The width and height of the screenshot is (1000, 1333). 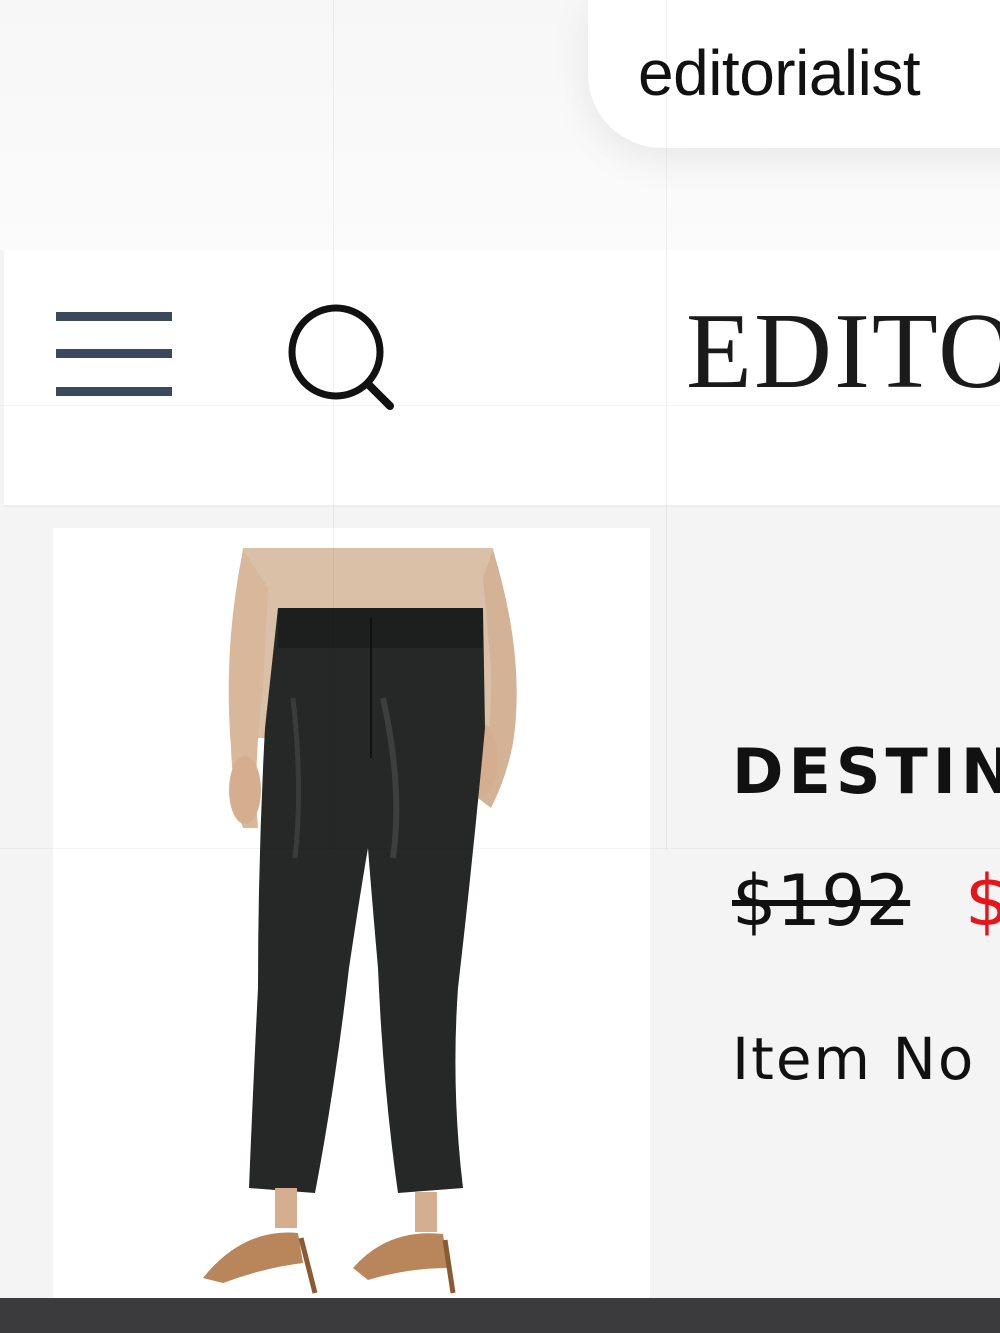 What do you see at coordinates (821, 901) in the screenshot?
I see `original-price: $192` at bounding box center [821, 901].